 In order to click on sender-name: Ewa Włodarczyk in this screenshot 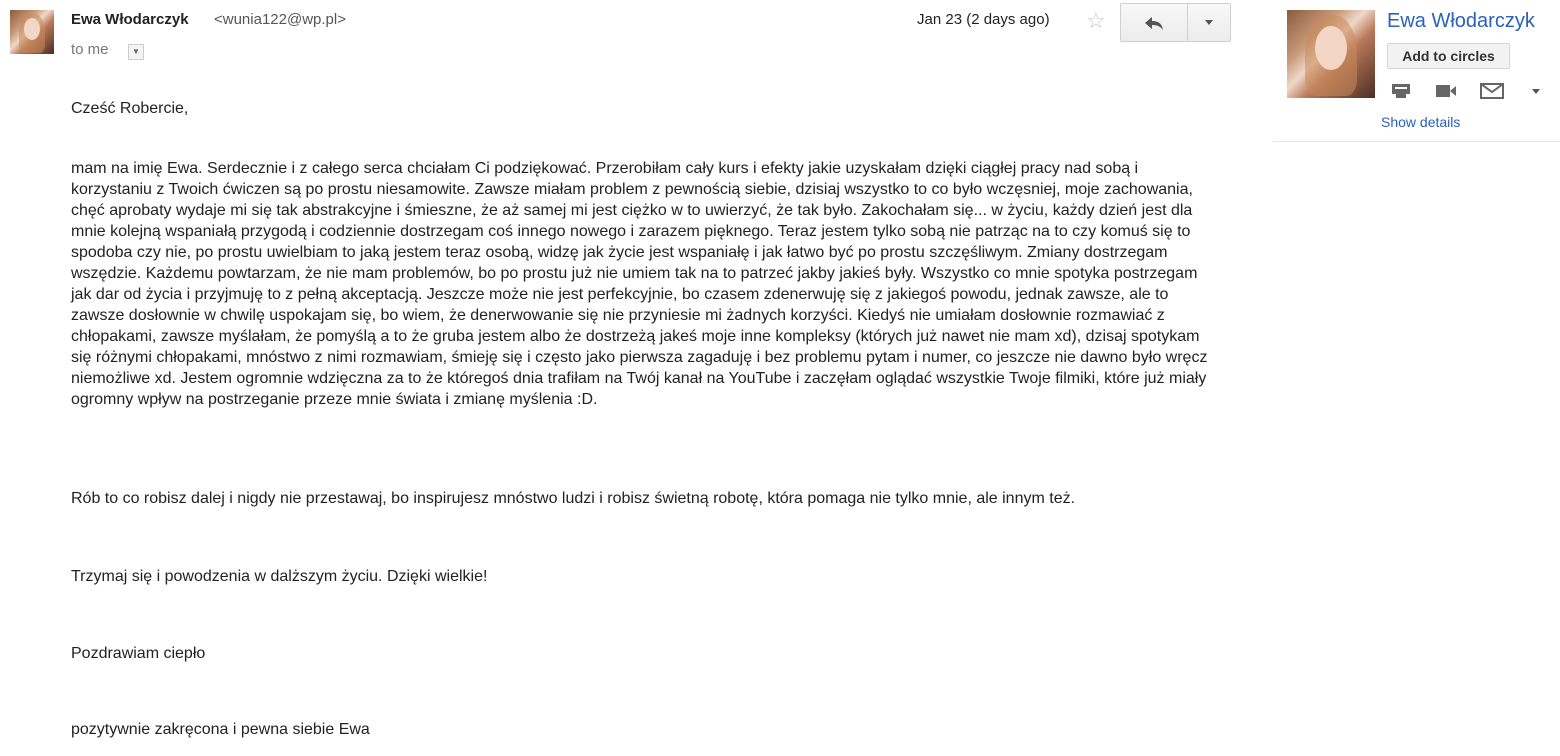, I will do `click(130, 19)`.